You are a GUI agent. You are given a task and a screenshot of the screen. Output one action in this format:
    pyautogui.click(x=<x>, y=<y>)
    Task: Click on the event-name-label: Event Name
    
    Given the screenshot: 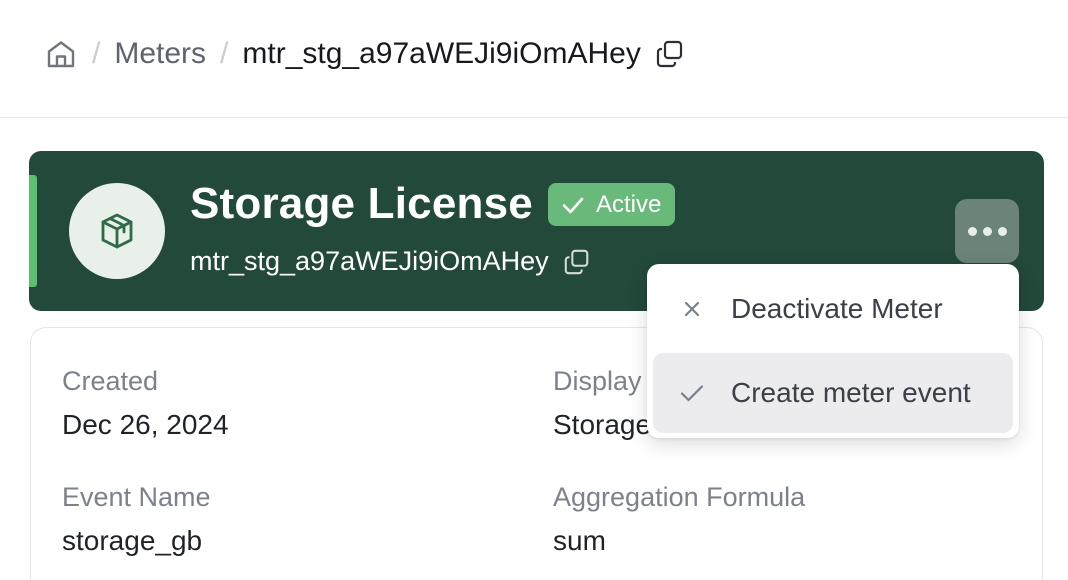 What is the action you would take?
    pyautogui.click(x=136, y=497)
    